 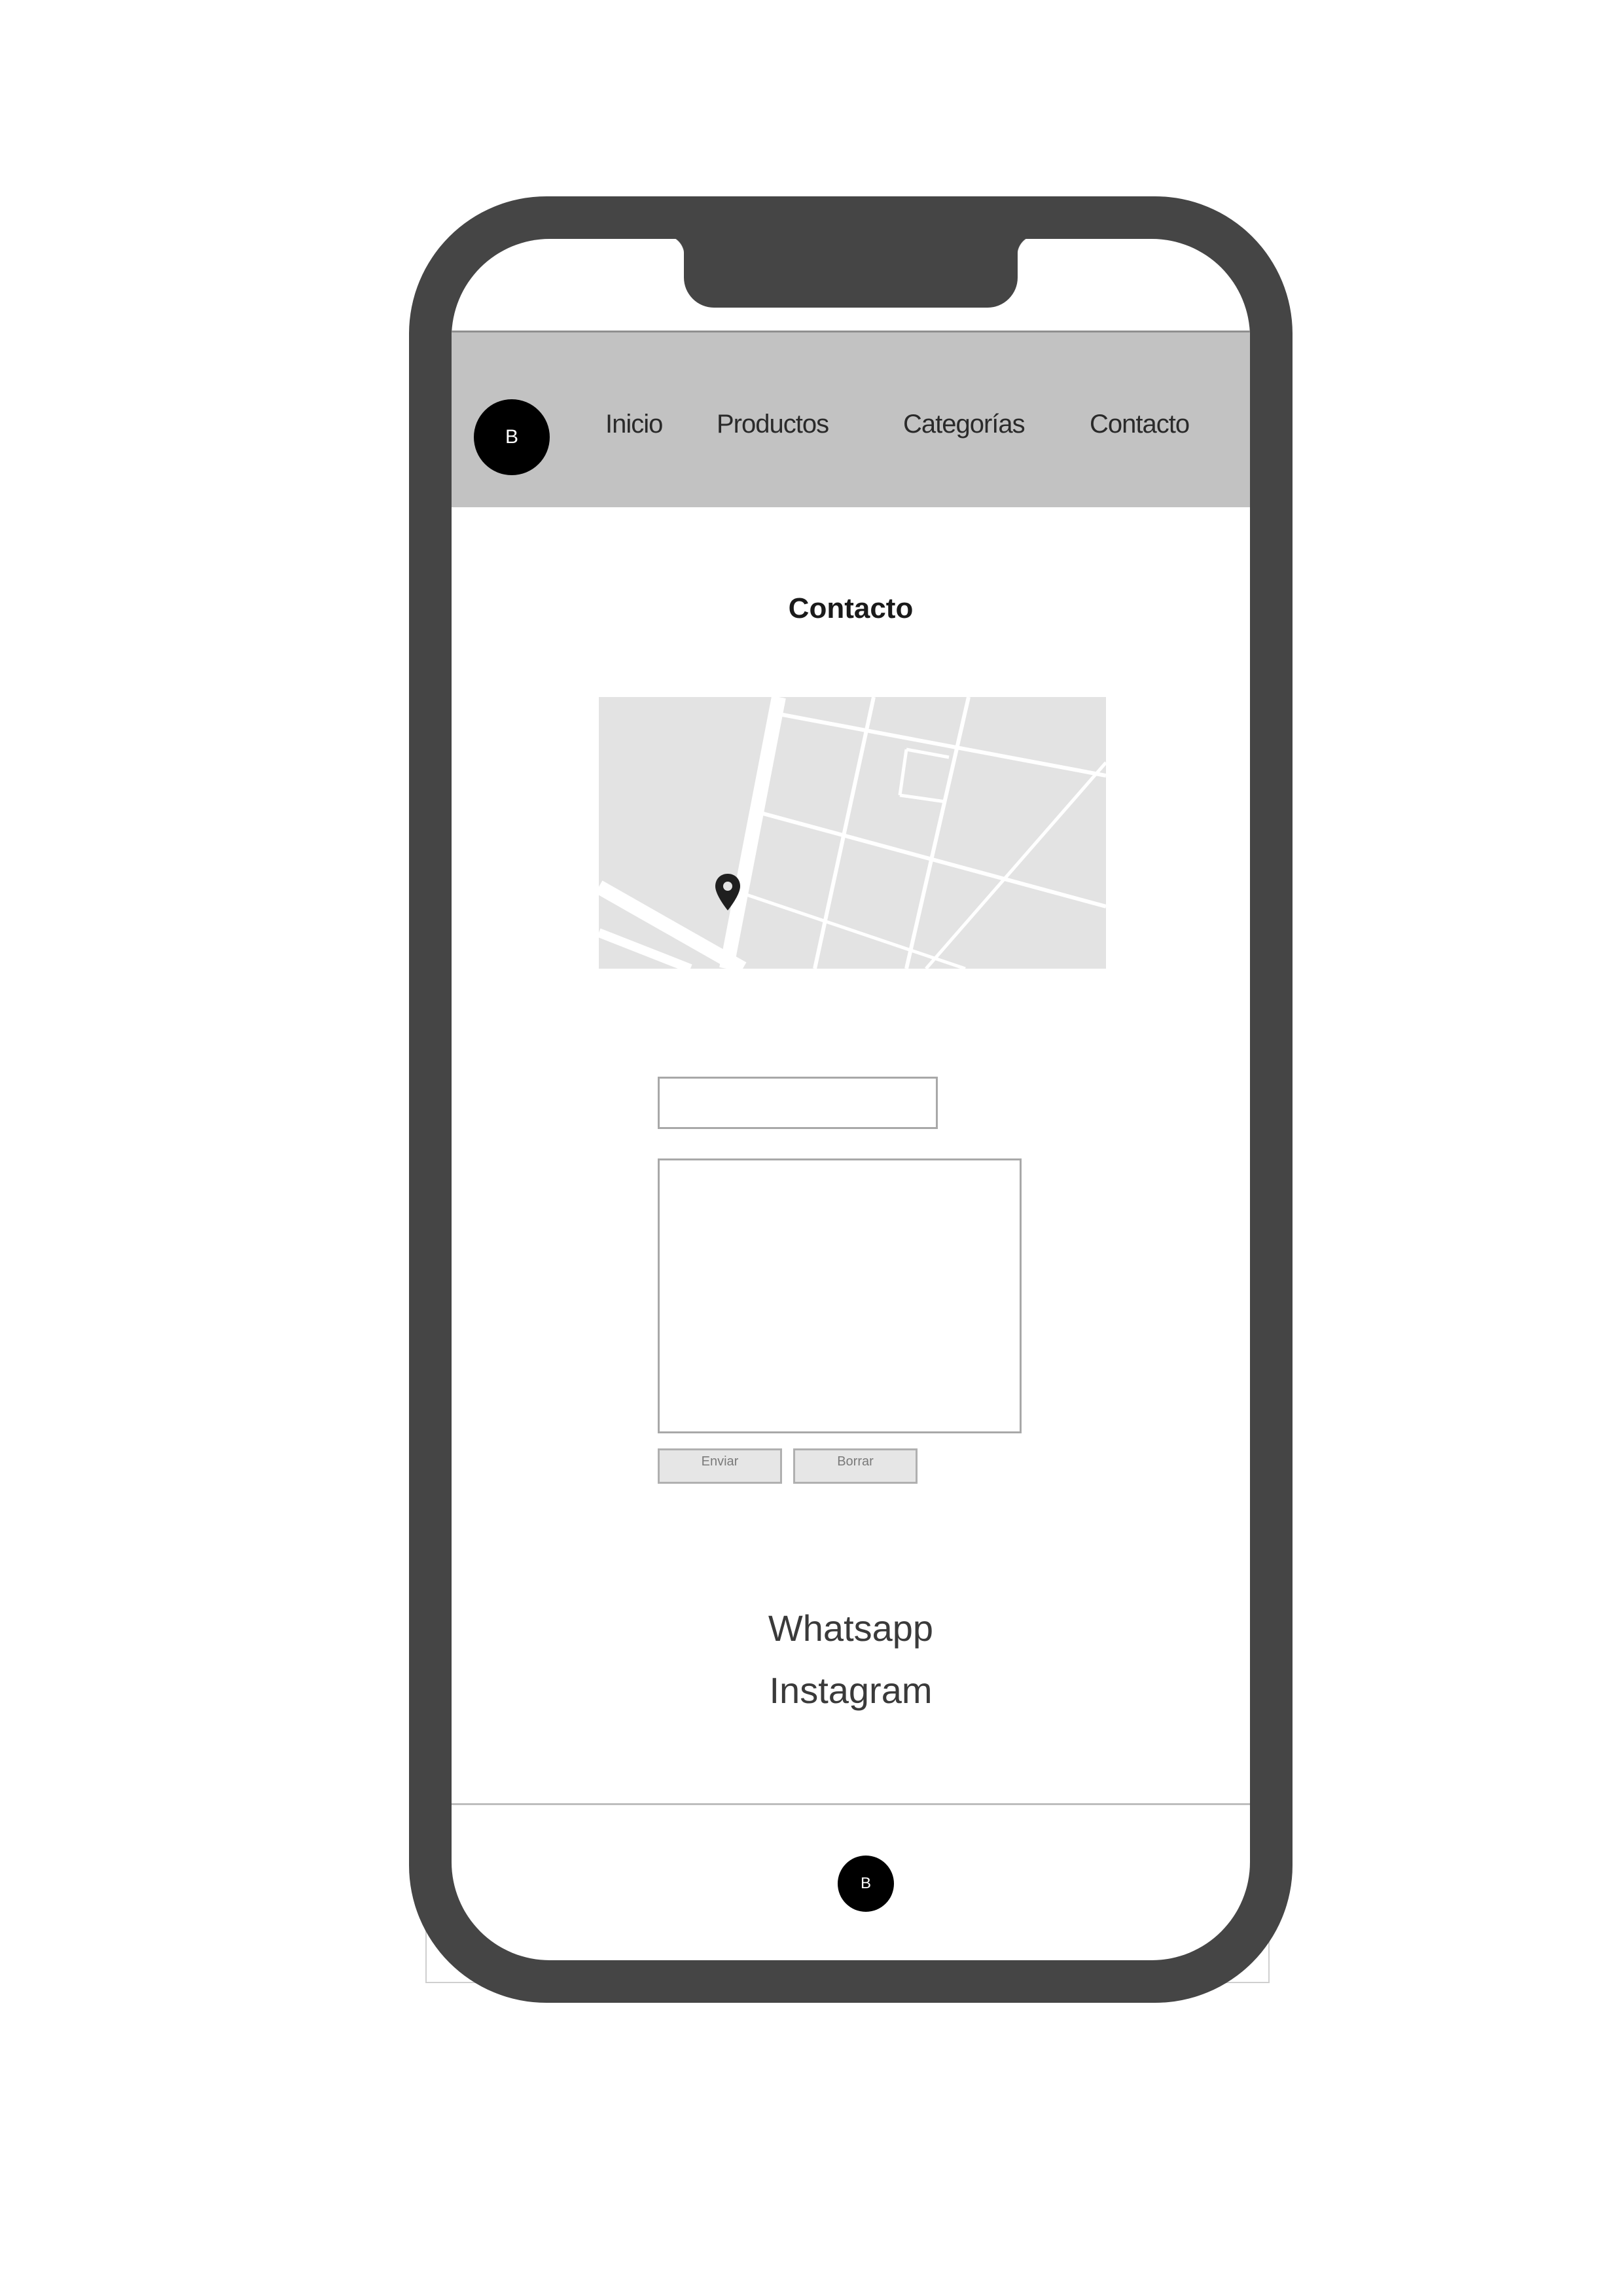 I want to click on clear-button: Borrar, so click(x=855, y=1466).